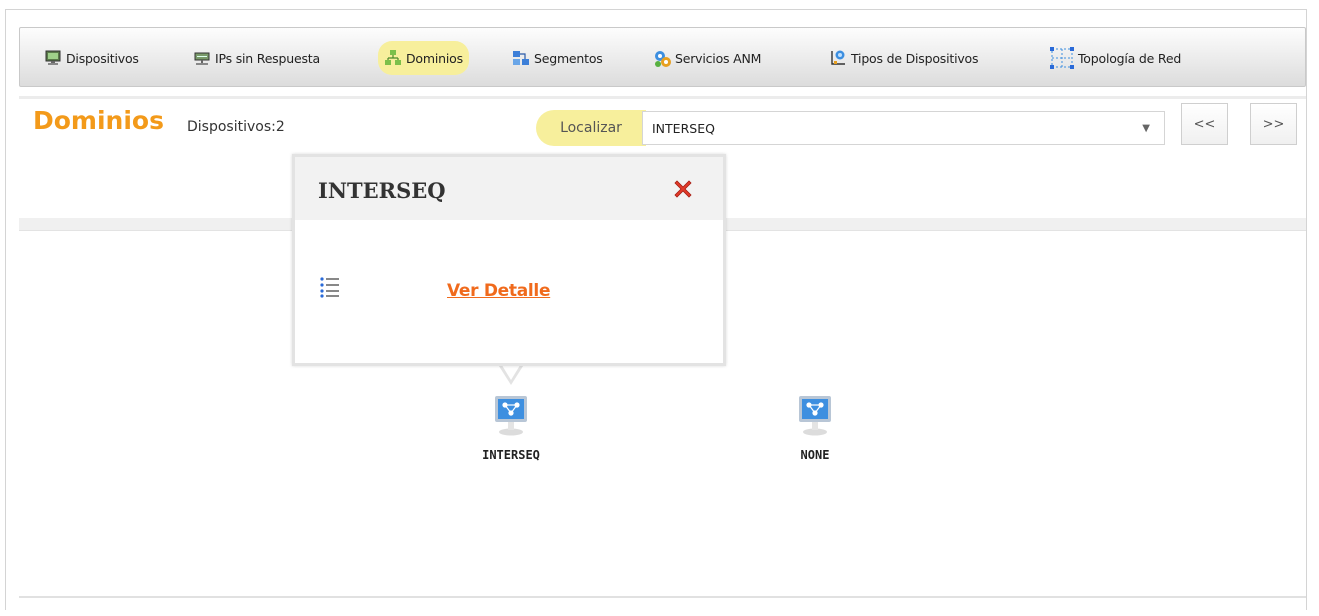  What do you see at coordinates (330, 287) in the screenshot?
I see `list-icon` at bounding box center [330, 287].